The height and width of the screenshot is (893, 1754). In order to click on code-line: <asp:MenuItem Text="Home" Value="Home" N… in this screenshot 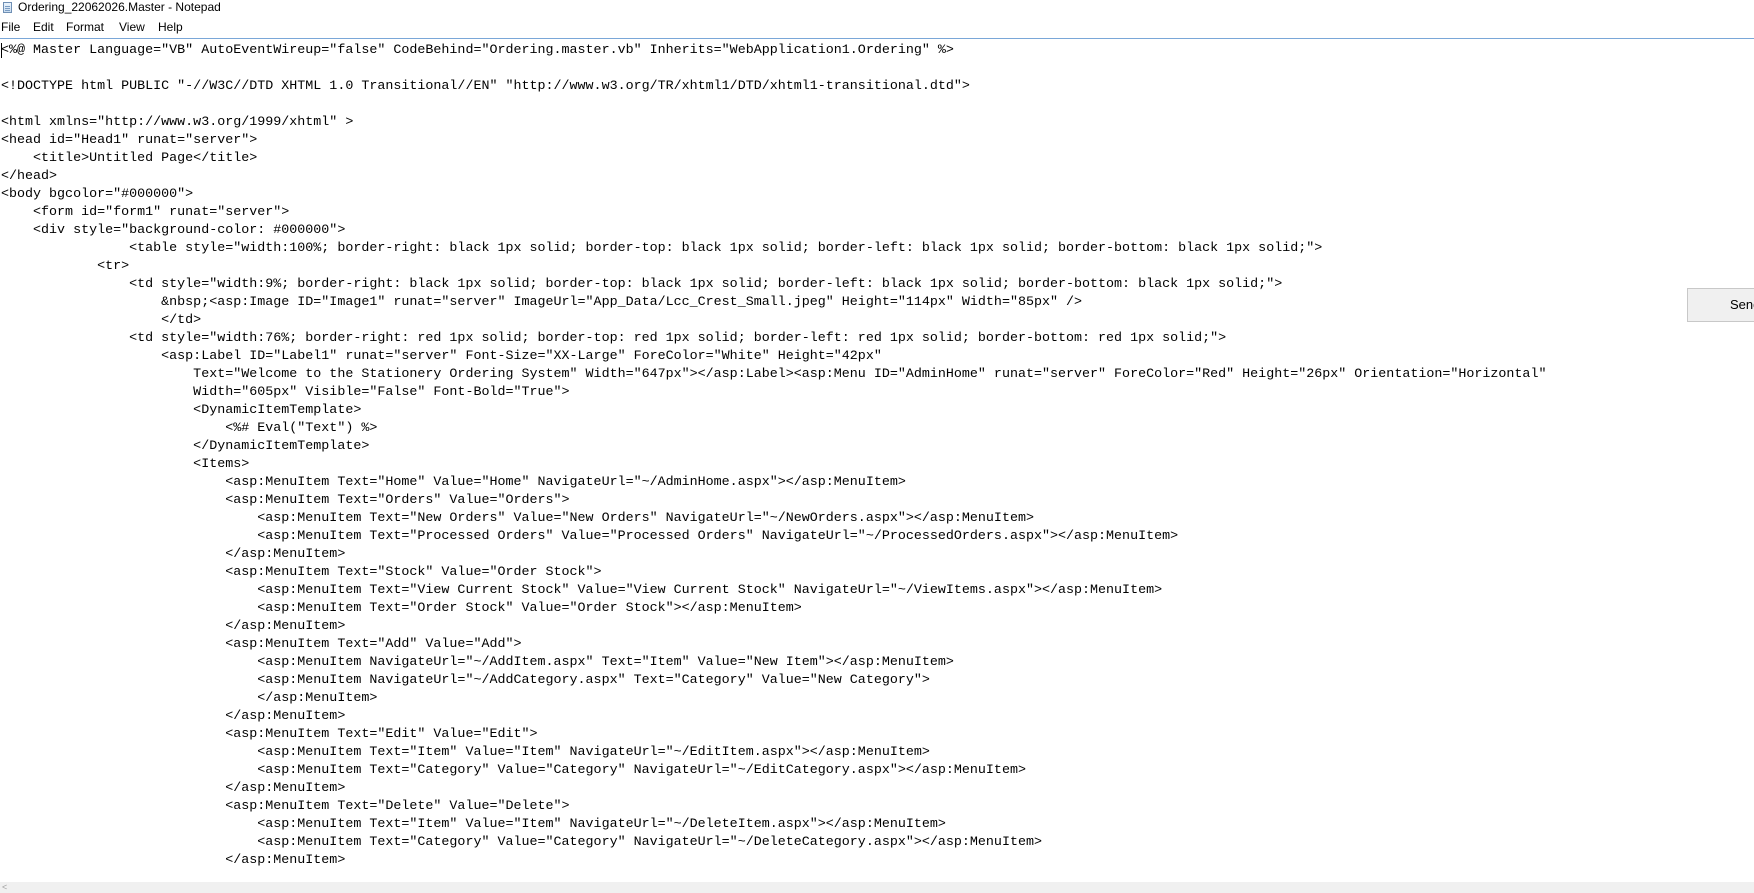, I will do `click(453, 482)`.